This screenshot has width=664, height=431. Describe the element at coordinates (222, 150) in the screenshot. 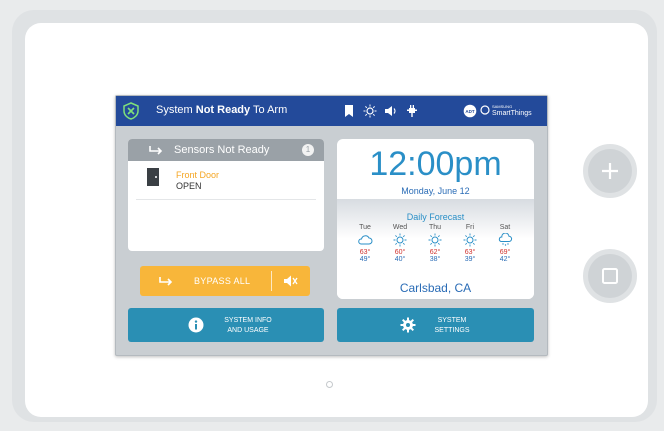

I see `sensors-title: Sensors Not Ready` at that location.